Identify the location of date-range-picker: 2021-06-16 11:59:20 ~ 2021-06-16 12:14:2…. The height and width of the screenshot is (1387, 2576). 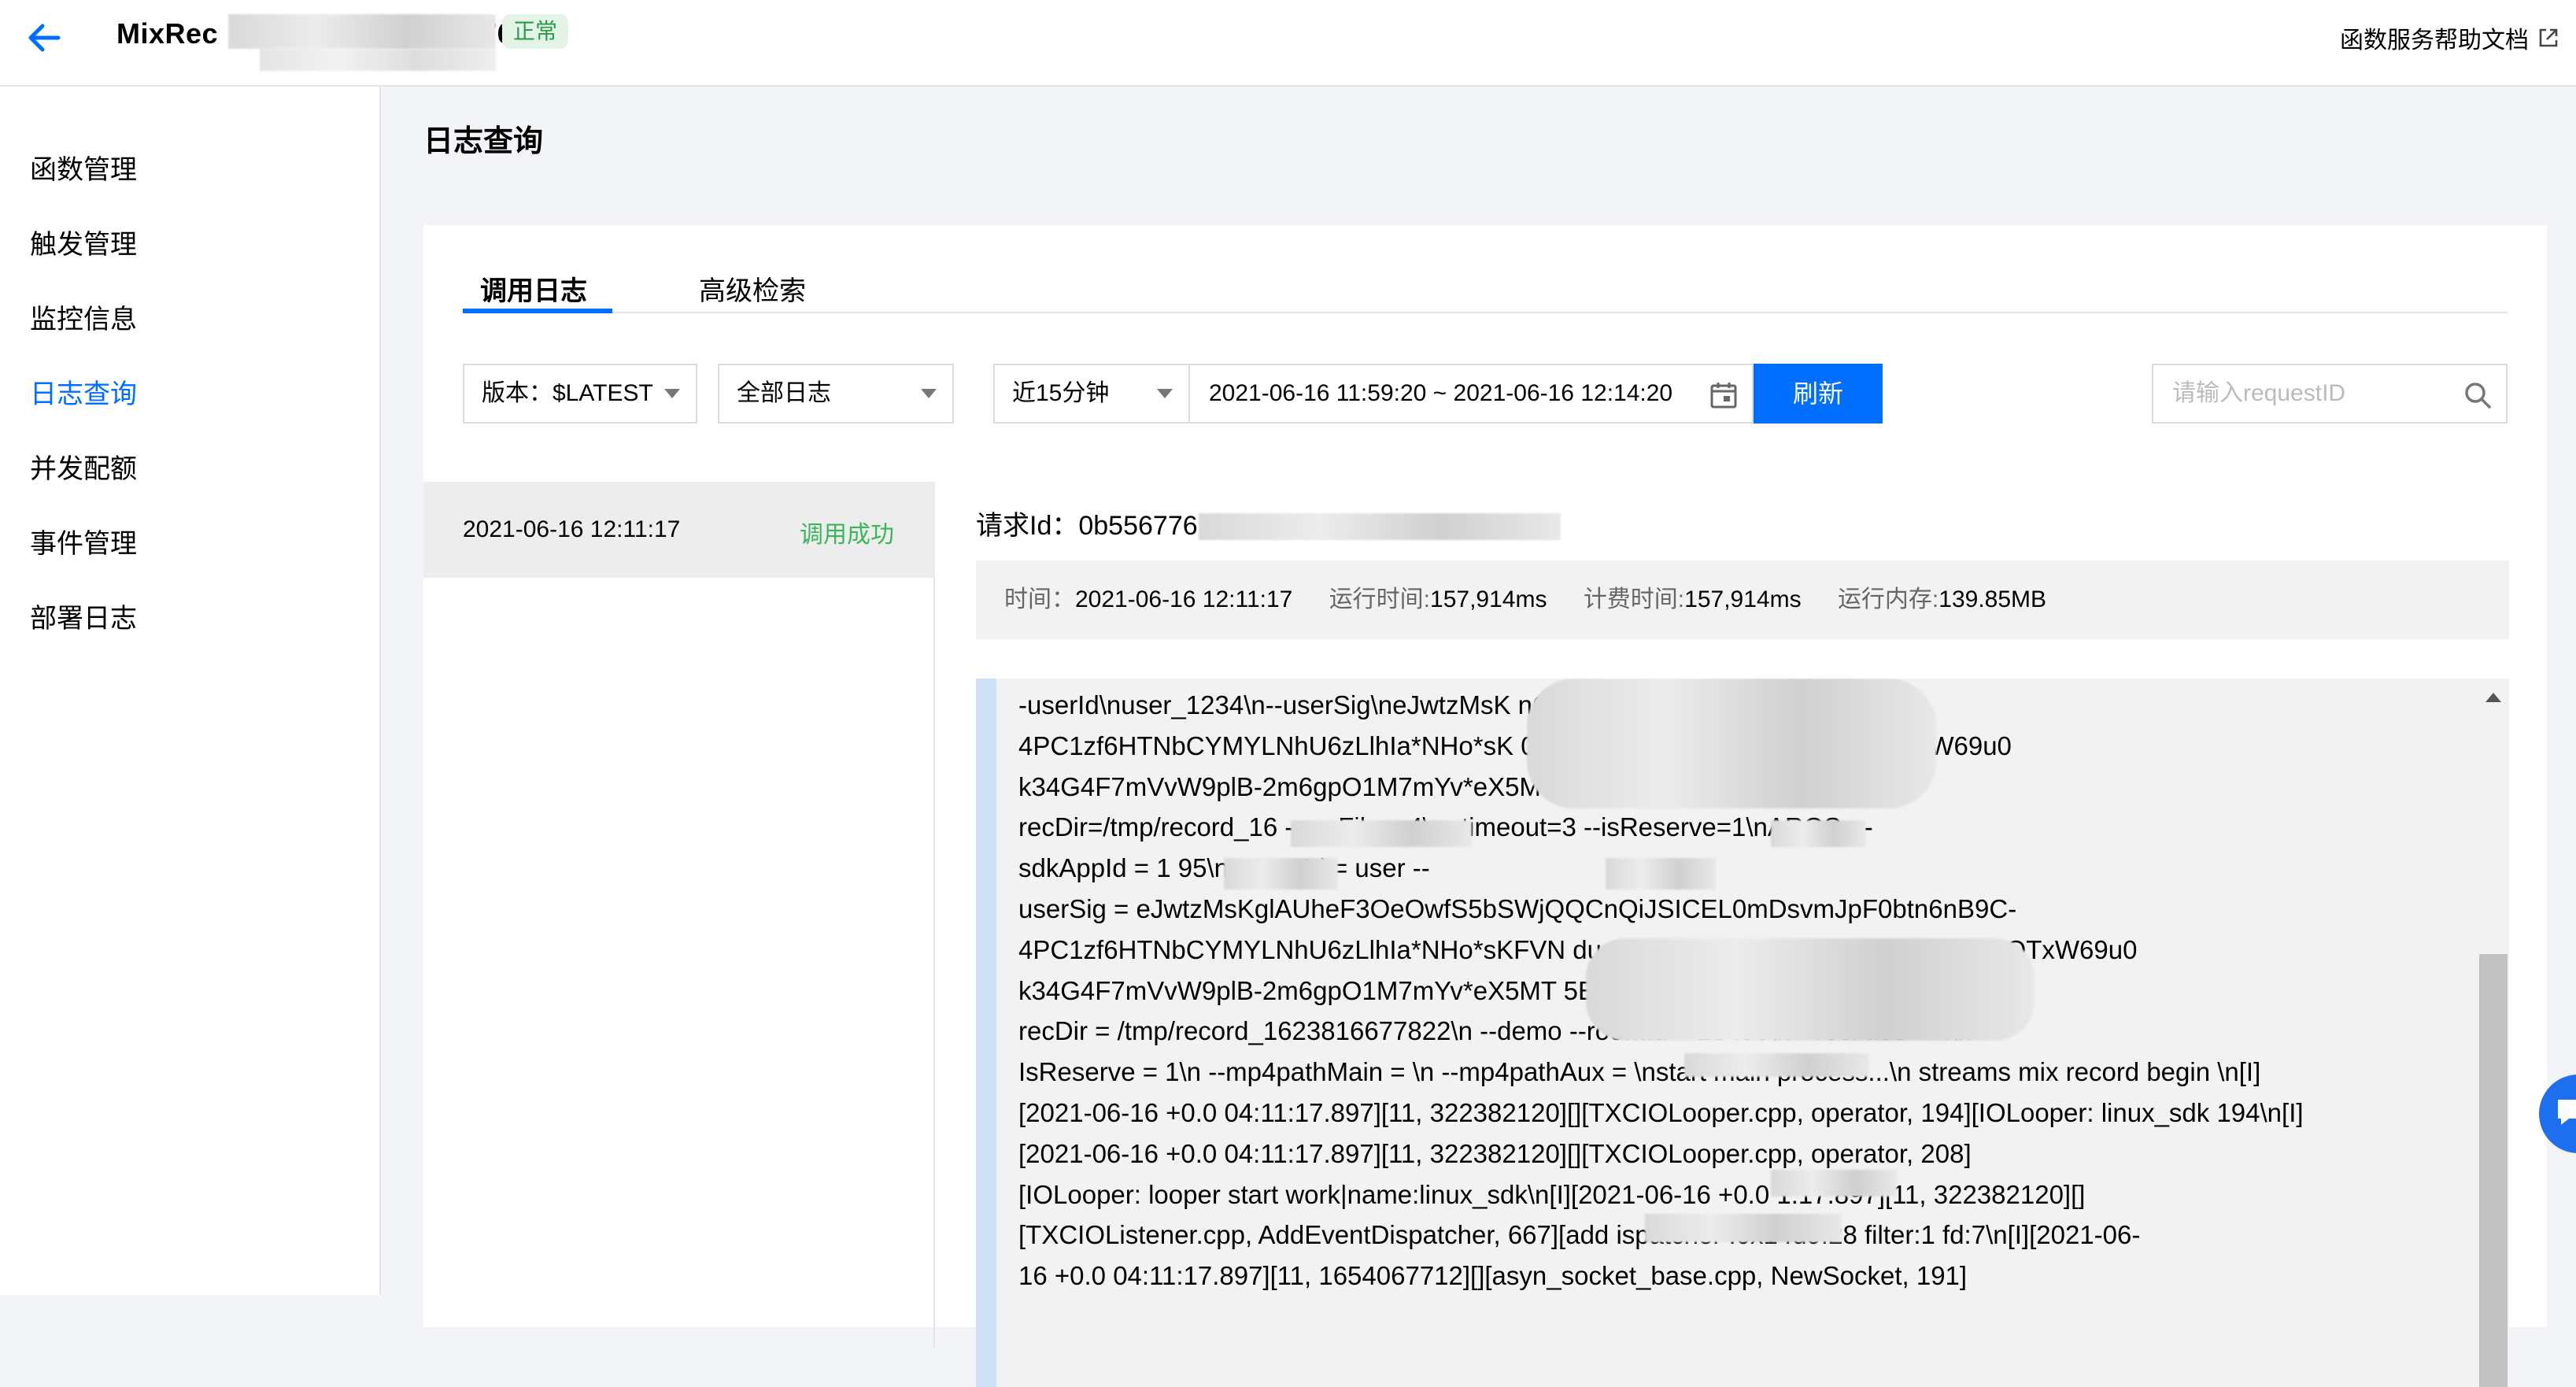
(1471, 393).